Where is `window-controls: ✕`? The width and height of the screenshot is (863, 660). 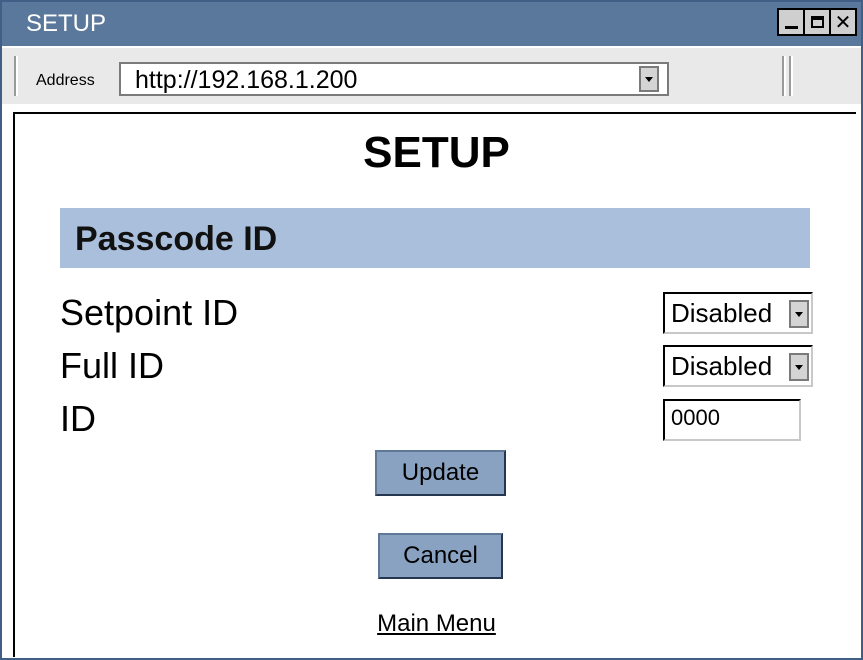 window-controls: ✕ is located at coordinates (817, 22).